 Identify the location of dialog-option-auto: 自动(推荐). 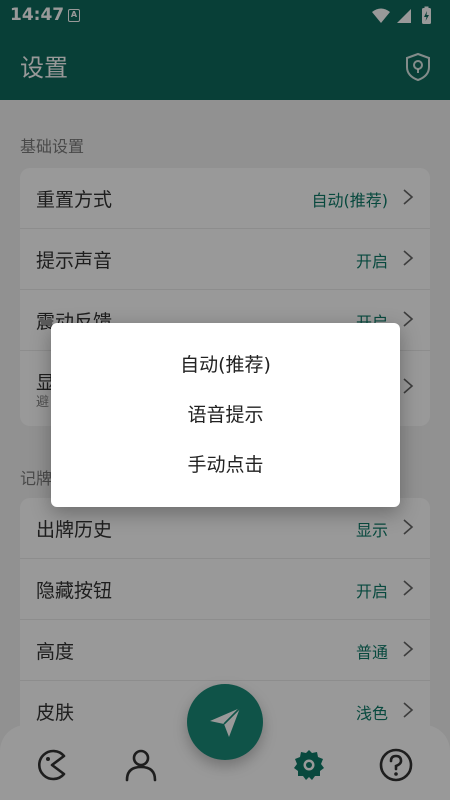
(225, 365).